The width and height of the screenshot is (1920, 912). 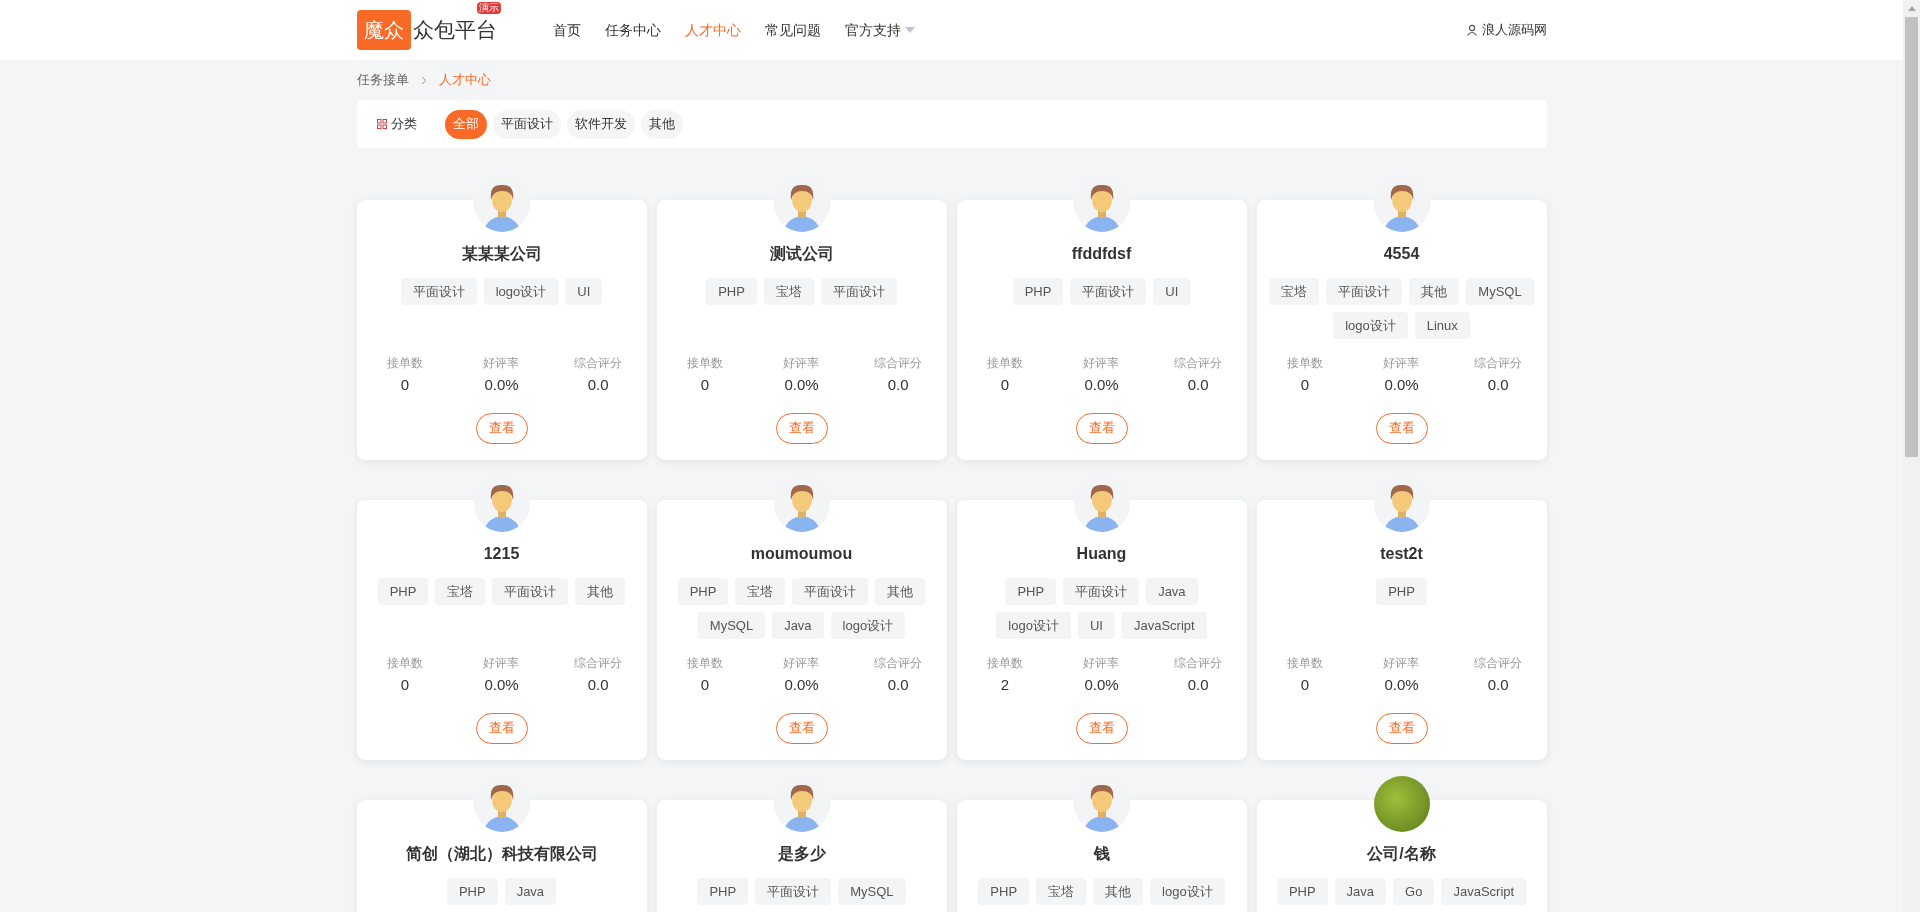 I want to click on caret-icon, so click(x=909, y=30).